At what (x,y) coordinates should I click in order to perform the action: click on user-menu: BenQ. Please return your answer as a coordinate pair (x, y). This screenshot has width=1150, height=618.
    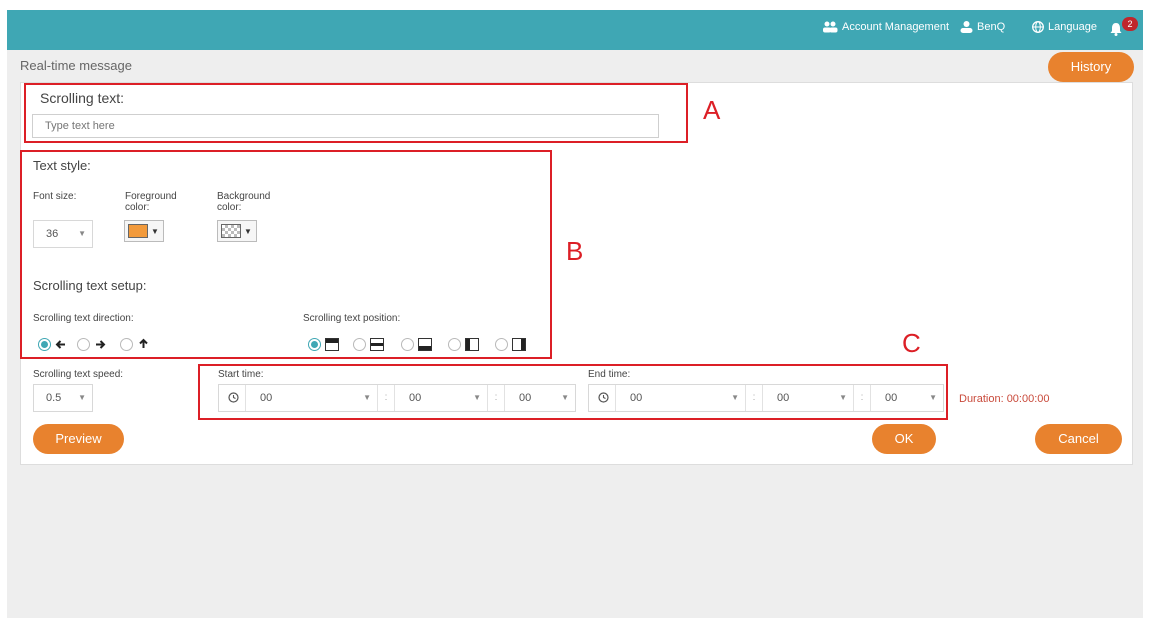
    Looking at the image, I should click on (982, 27).